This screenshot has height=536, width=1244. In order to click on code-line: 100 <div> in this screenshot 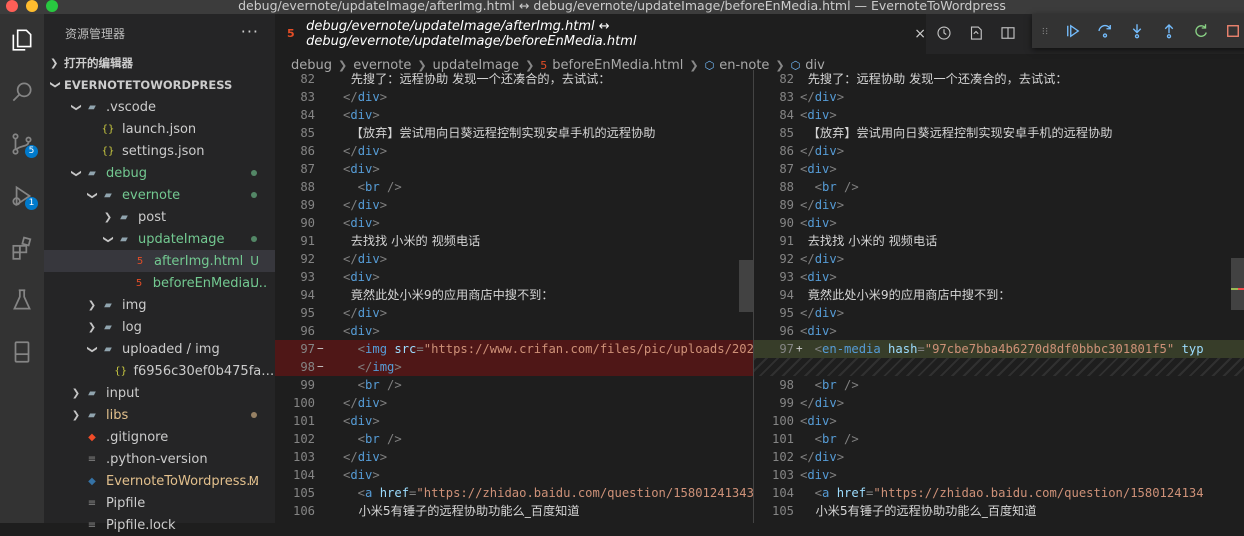, I will do `click(999, 421)`.